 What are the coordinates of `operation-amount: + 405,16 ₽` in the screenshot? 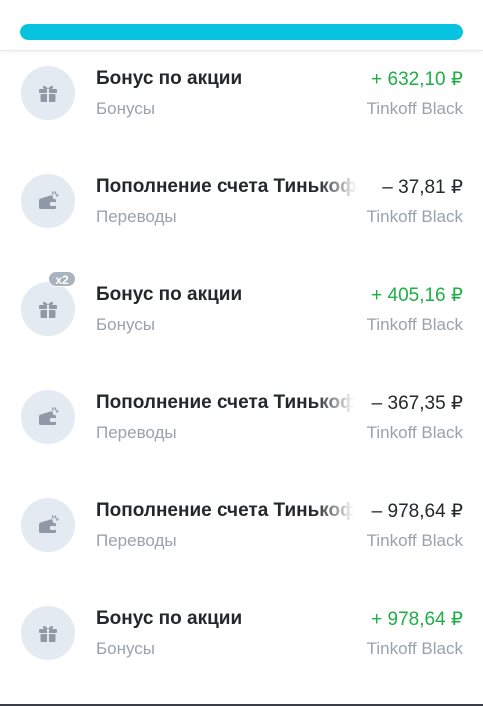 It's located at (417, 295).